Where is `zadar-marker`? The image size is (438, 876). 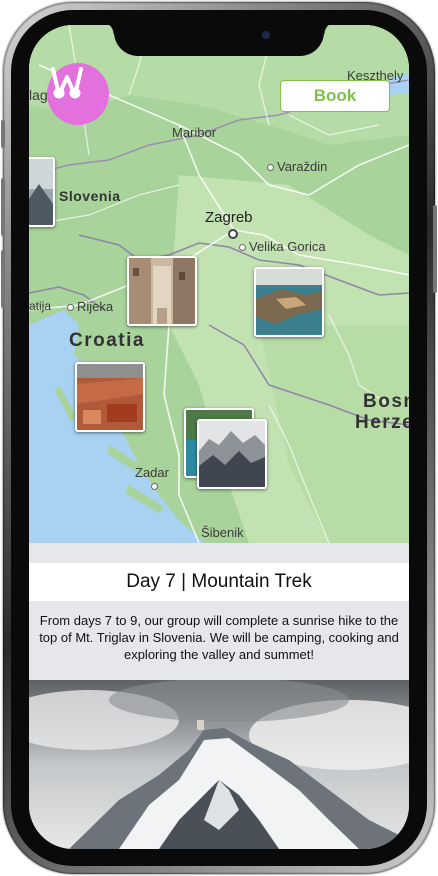 zadar-marker is located at coordinates (154, 486).